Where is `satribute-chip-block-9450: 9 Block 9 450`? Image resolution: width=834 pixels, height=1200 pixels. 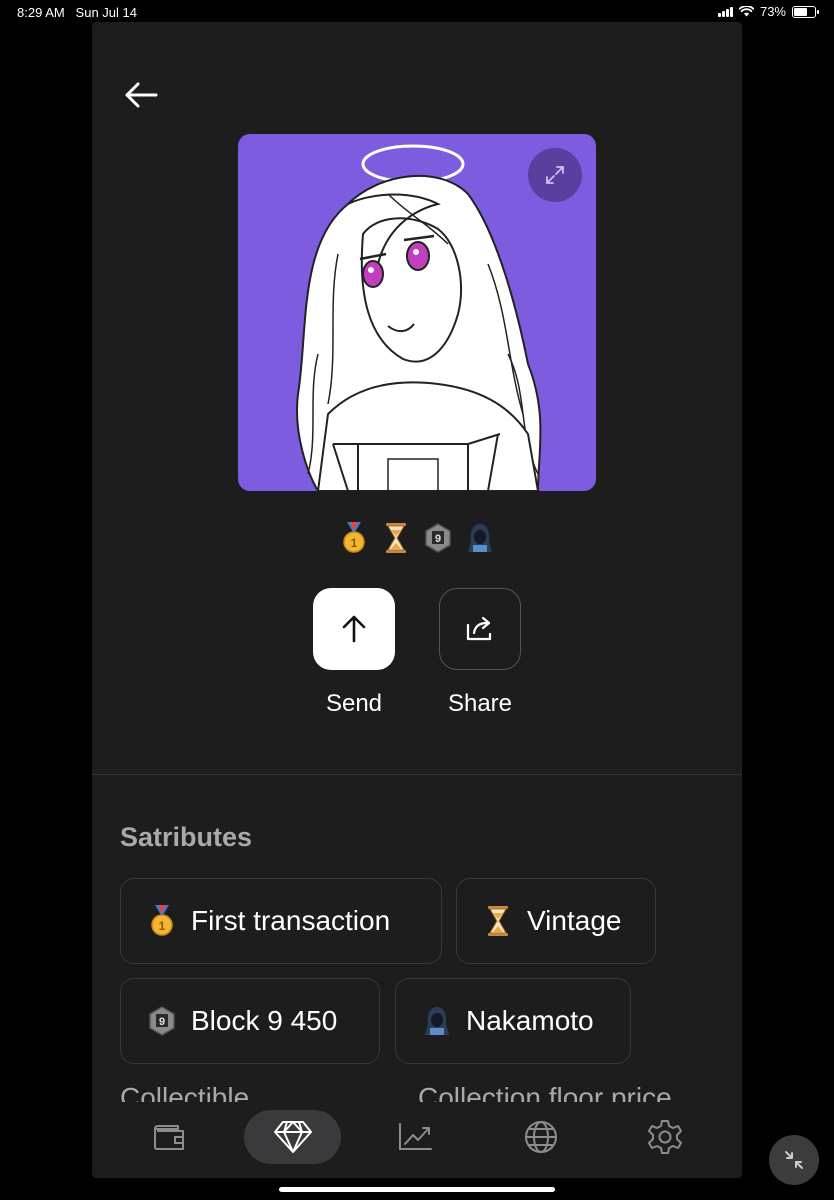 satribute-chip-block-9450: 9 Block 9 450 is located at coordinates (250, 1021).